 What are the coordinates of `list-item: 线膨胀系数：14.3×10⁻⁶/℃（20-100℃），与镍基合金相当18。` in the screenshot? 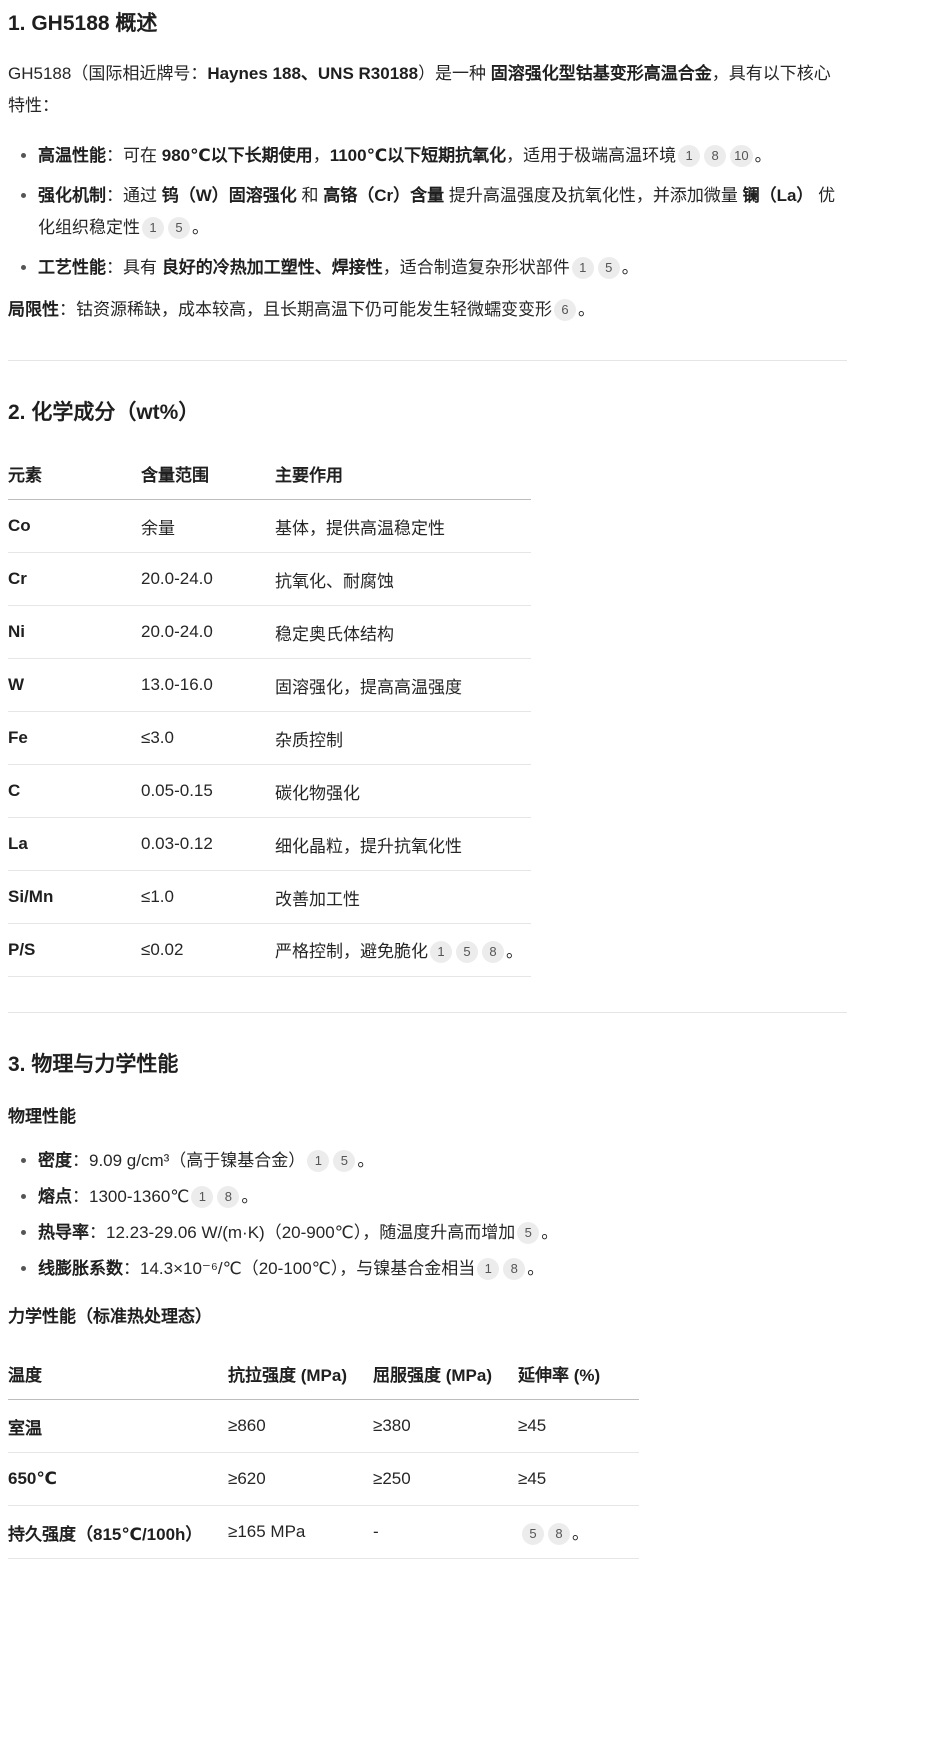 It's located at (442, 1269).